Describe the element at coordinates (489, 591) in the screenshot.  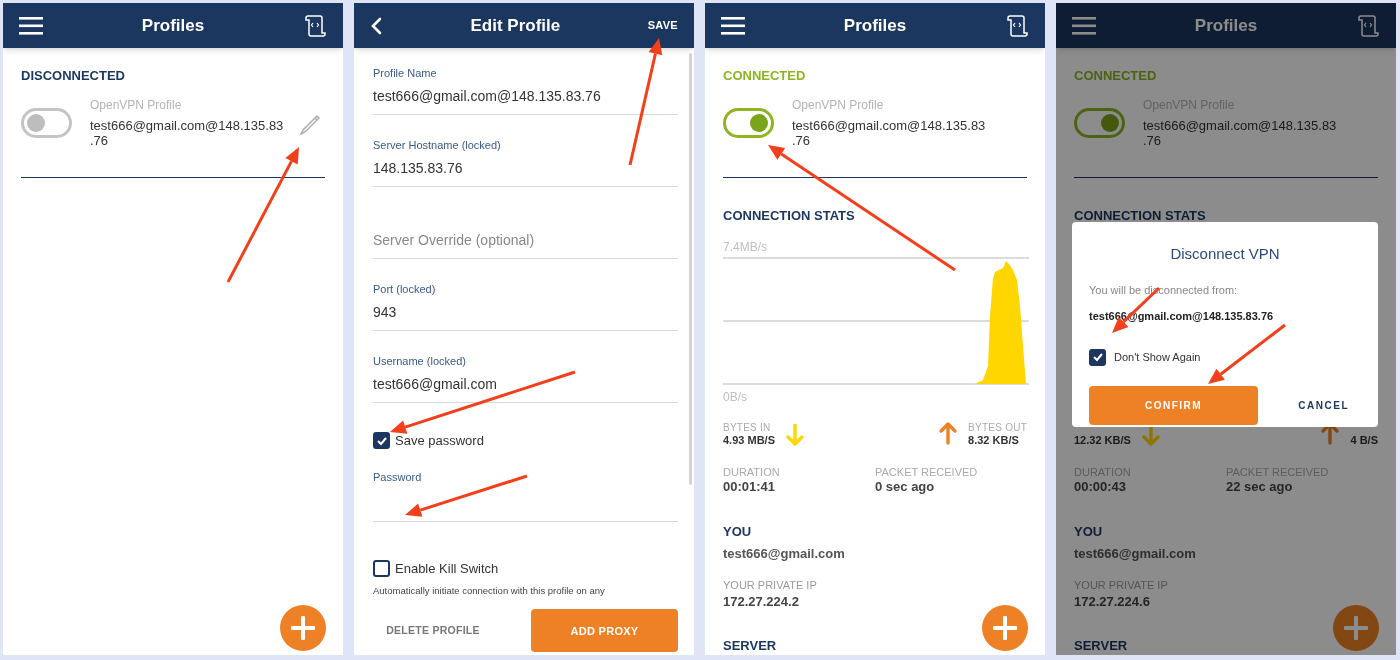
I see `help-text: Automatically initiate connection with this profile on any` at that location.